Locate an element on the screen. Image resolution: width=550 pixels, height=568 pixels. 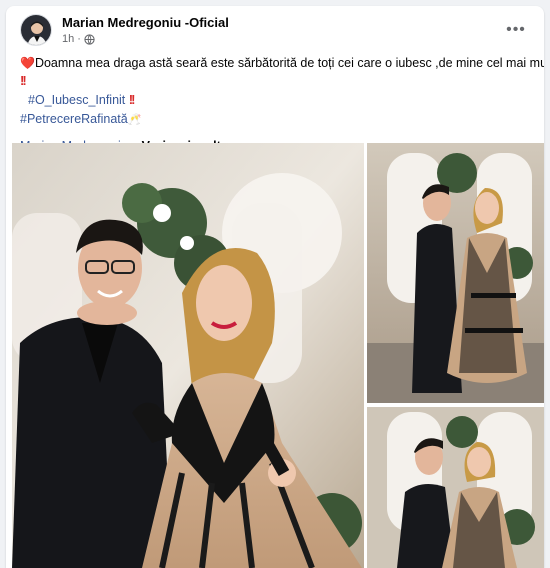
hashtag-petrecere-rafinata: #PetrecereRafinată is located at coordinates (74, 119).